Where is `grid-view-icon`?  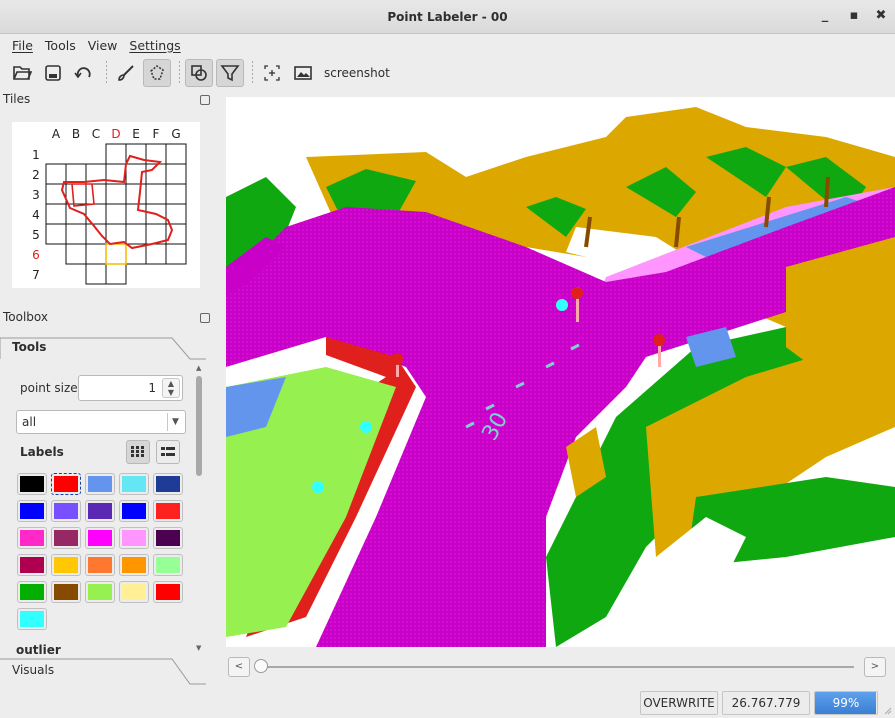 grid-view-icon is located at coordinates (138, 452).